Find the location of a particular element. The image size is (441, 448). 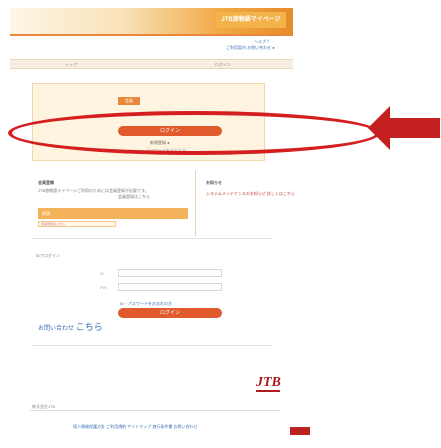

help-prefix: お問い合わせ is located at coordinates (56, 329).